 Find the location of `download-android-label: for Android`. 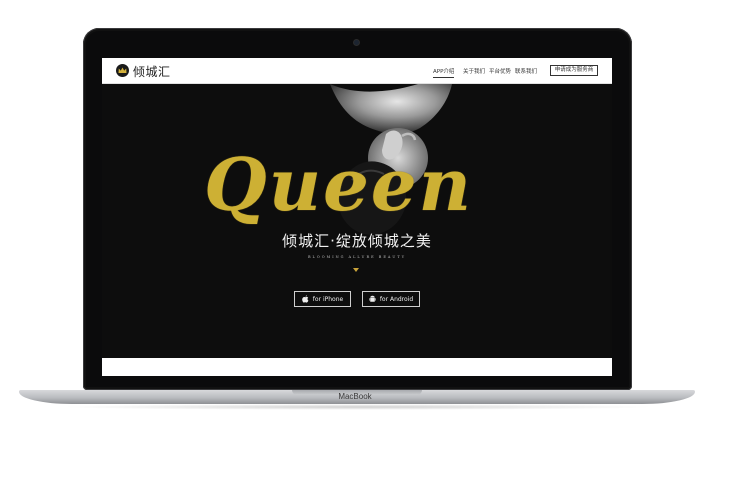

download-android-label: for Android is located at coordinates (396, 299).